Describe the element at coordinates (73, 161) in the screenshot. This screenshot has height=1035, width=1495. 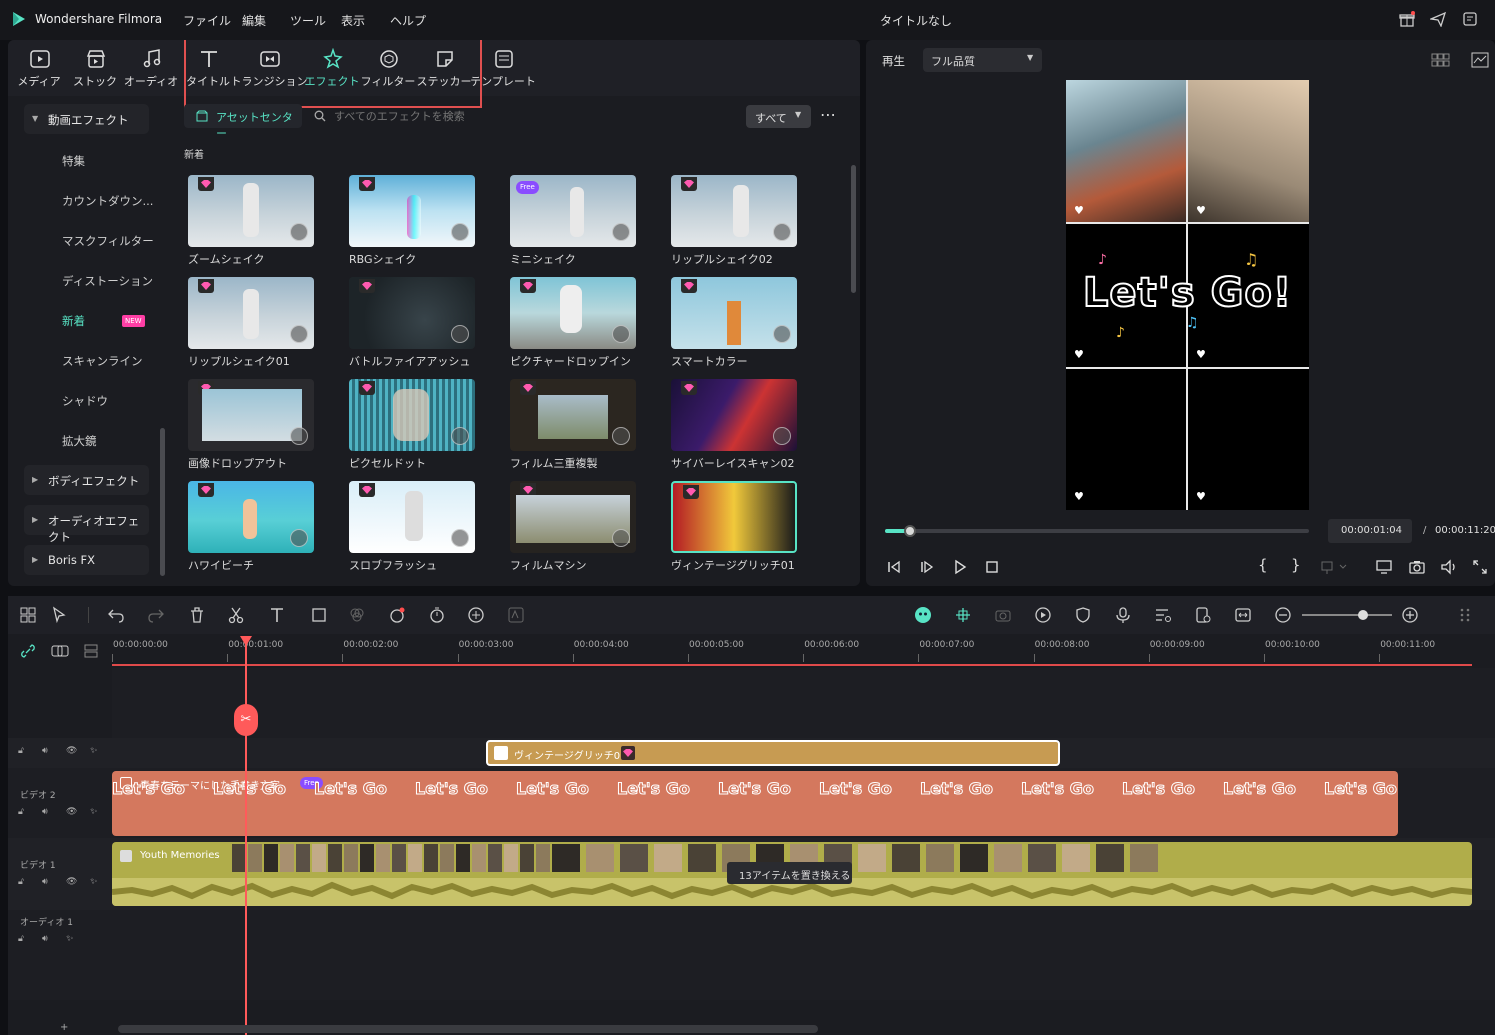
I see `category-item-featured: 特集` at that location.